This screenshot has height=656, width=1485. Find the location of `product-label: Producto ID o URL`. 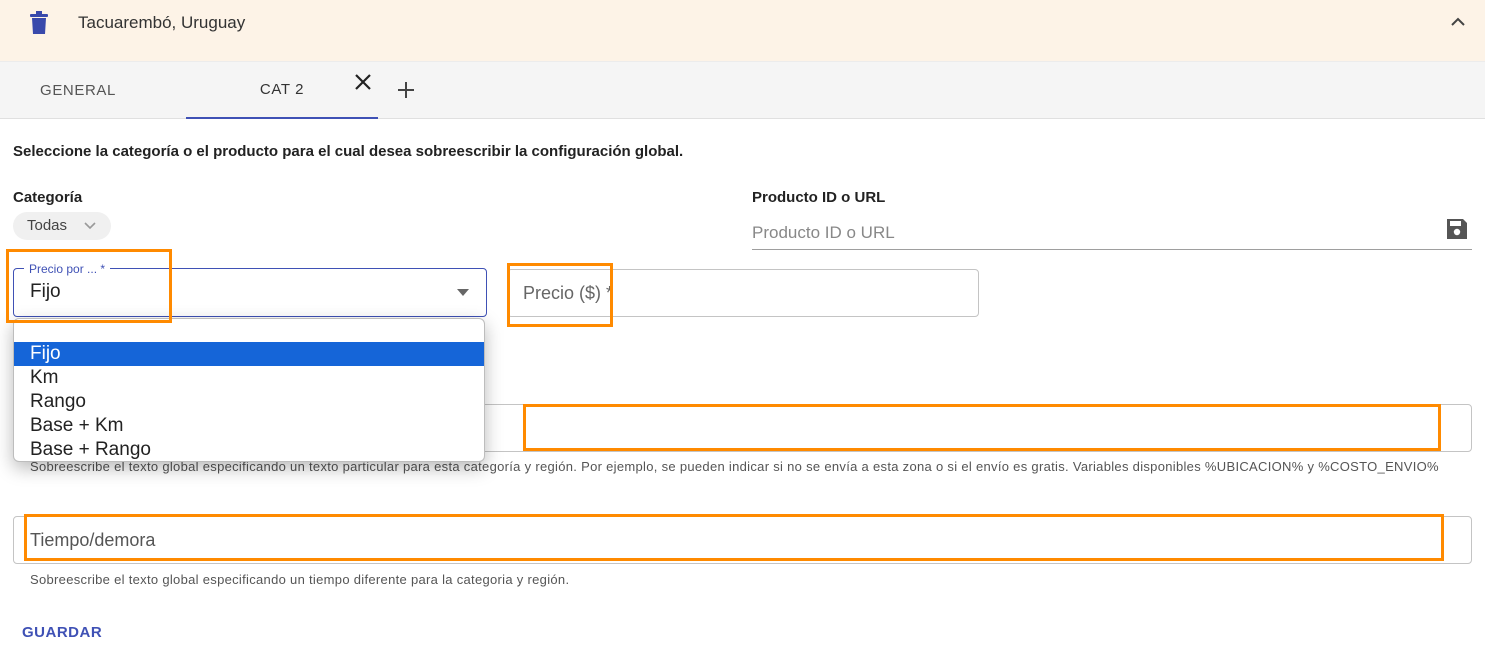

product-label: Producto ID o URL is located at coordinates (819, 197).